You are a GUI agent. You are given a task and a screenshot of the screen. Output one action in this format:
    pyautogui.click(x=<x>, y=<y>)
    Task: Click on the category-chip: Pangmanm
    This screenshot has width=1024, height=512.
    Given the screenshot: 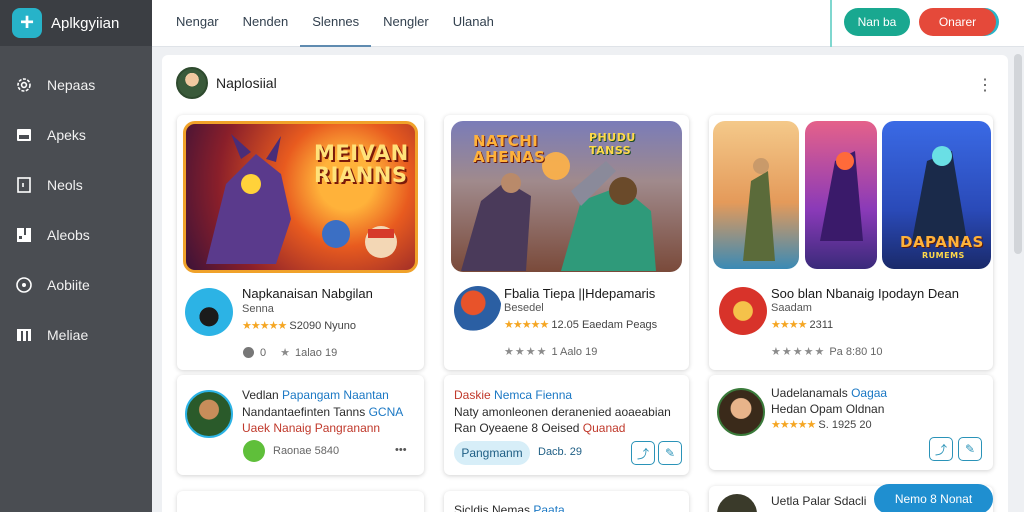 What is the action you would take?
    pyautogui.click(x=492, y=453)
    